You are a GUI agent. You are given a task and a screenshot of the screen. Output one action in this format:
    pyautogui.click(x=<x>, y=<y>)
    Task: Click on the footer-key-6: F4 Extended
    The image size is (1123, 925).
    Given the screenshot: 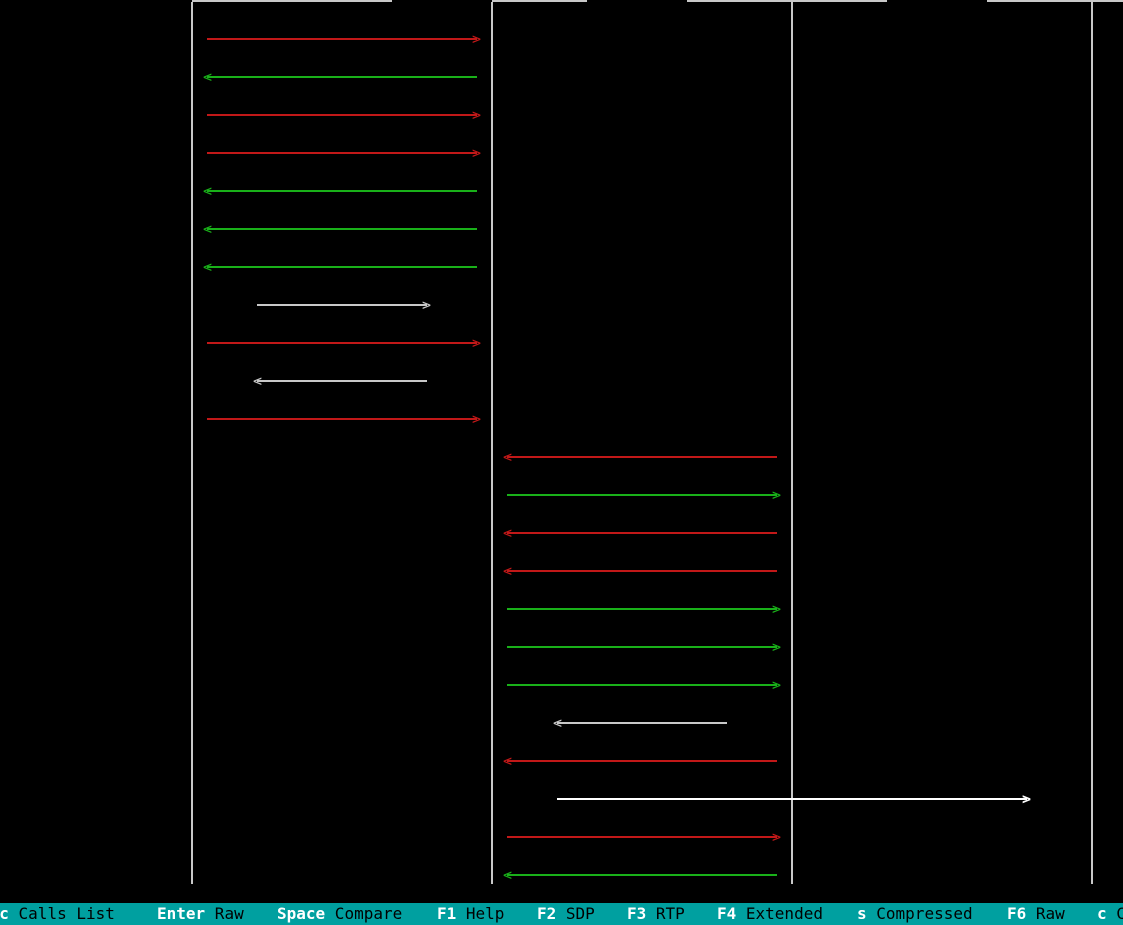 What is the action you would take?
    pyautogui.click(x=770, y=914)
    